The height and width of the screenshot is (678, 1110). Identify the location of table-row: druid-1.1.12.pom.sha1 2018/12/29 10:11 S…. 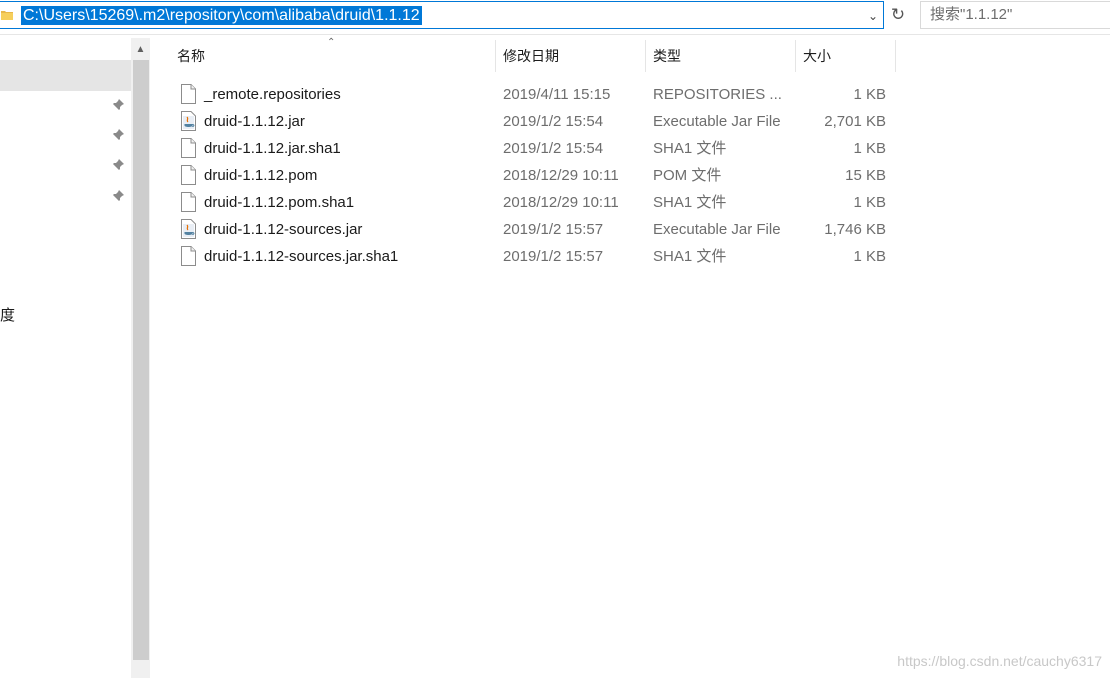
(530, 201).